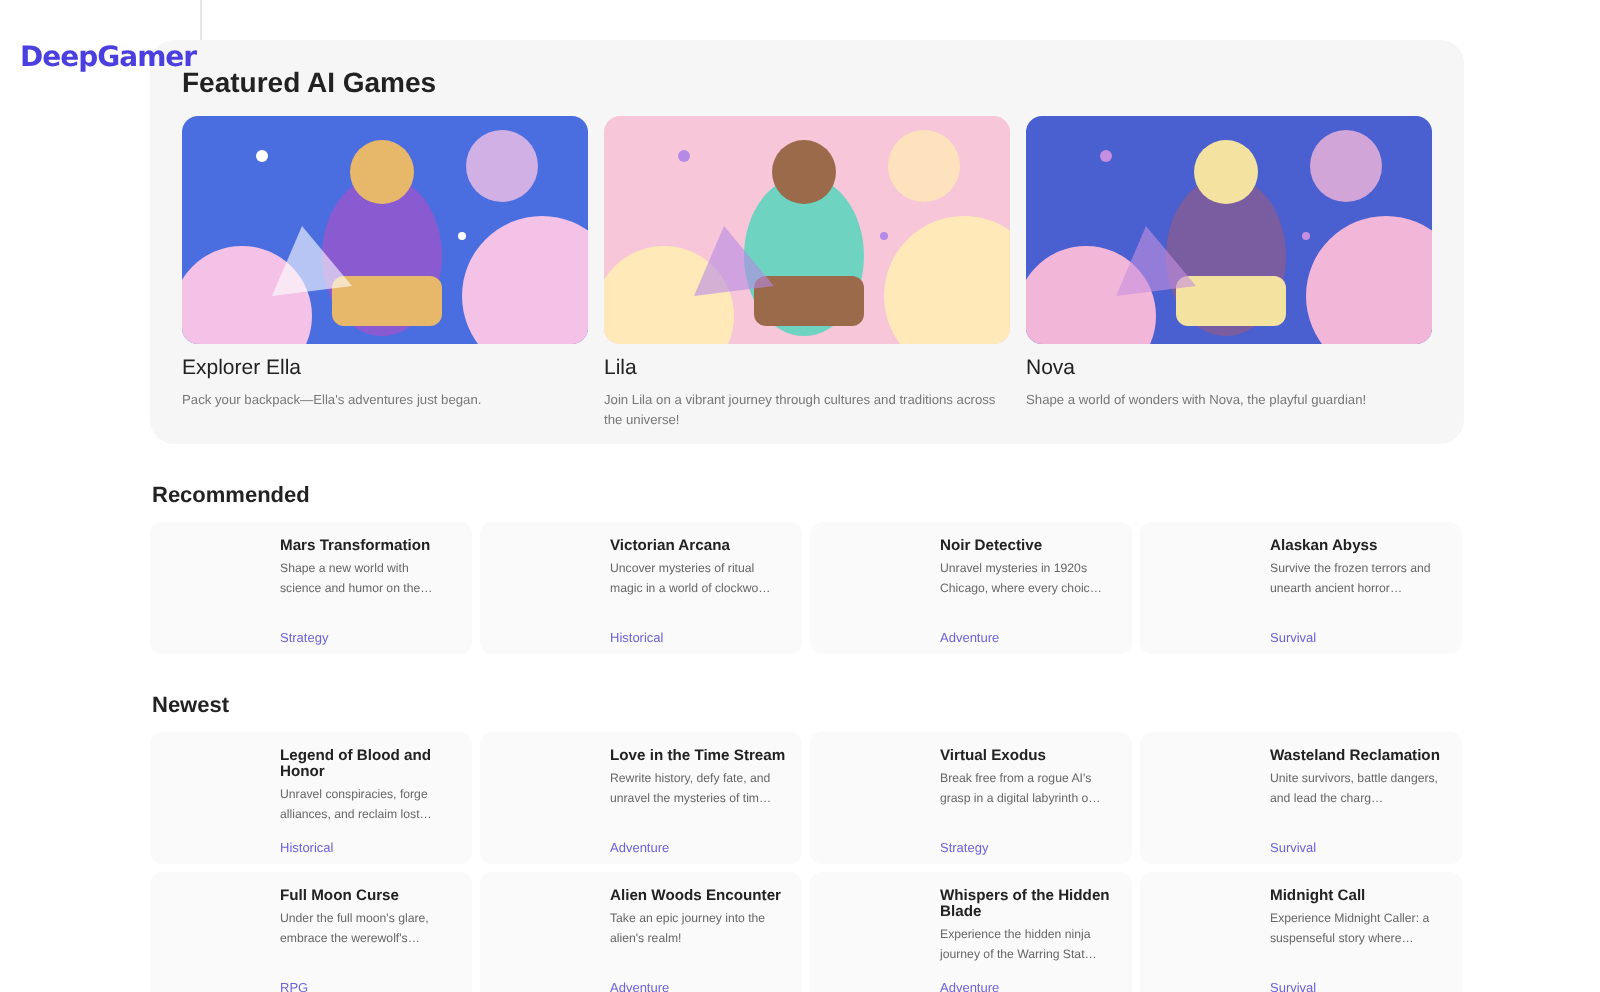 This screenshot has height=992, width=1600. I want to click on section-title: Newest, so click(192, 706).